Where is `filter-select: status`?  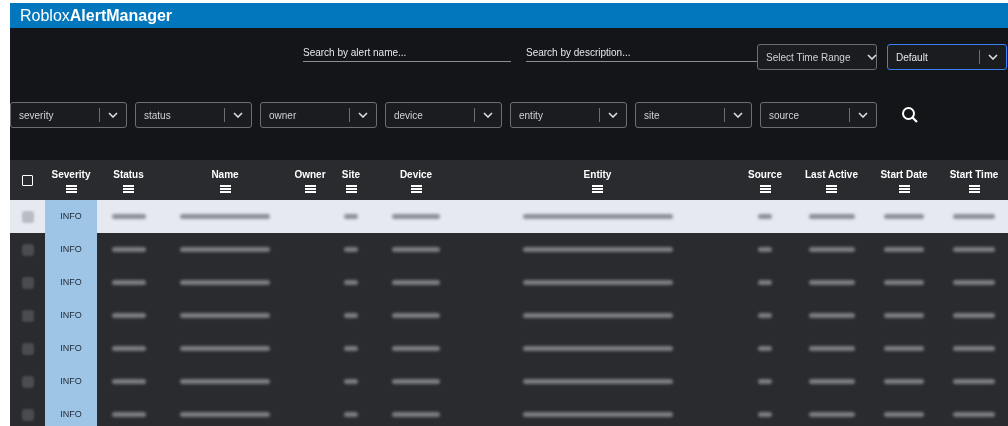
filter-select: status is located at coordinates (193, 115).